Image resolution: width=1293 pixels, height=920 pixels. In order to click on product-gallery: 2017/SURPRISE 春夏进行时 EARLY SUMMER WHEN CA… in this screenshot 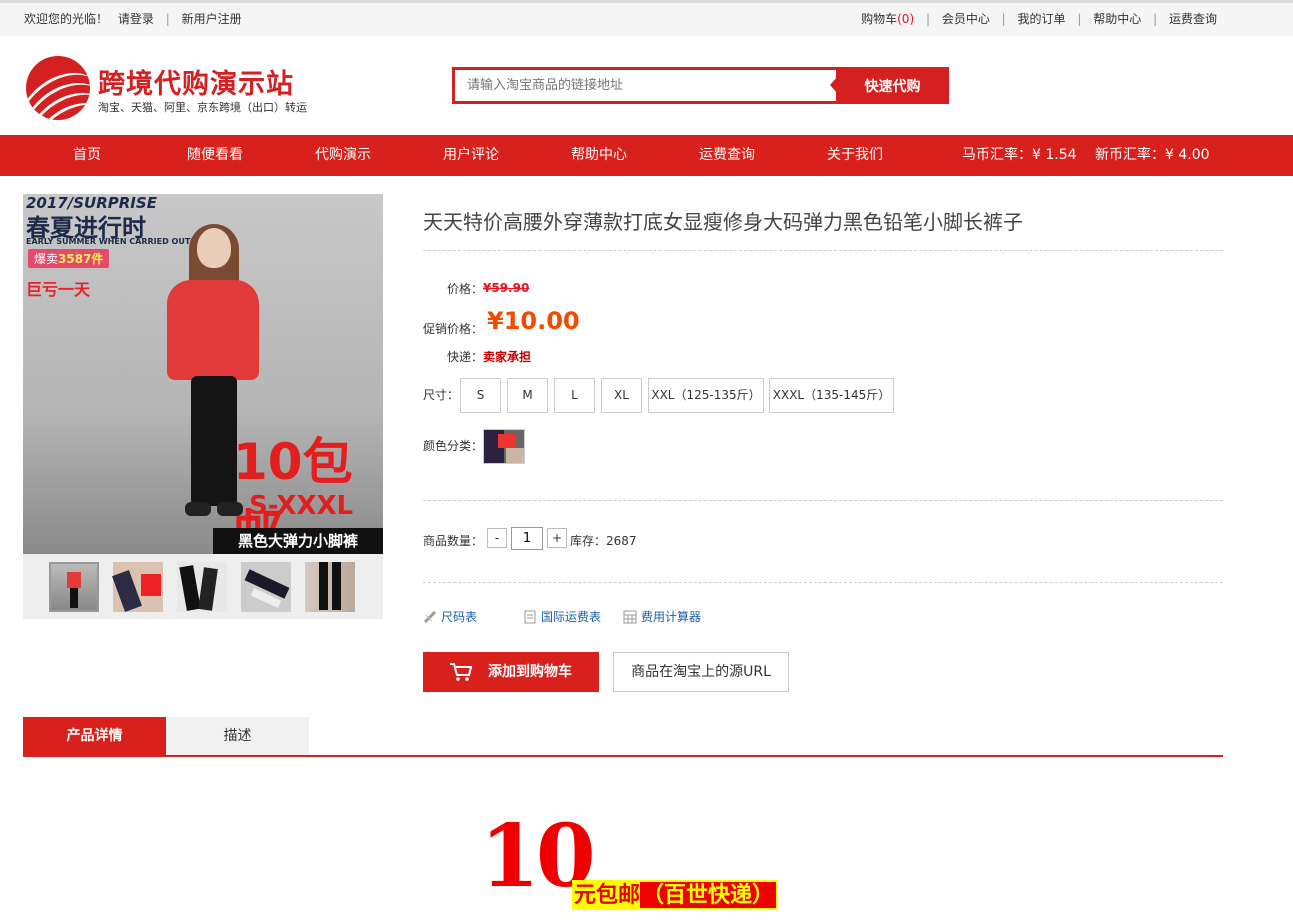, I will do `click(203, 406)`.